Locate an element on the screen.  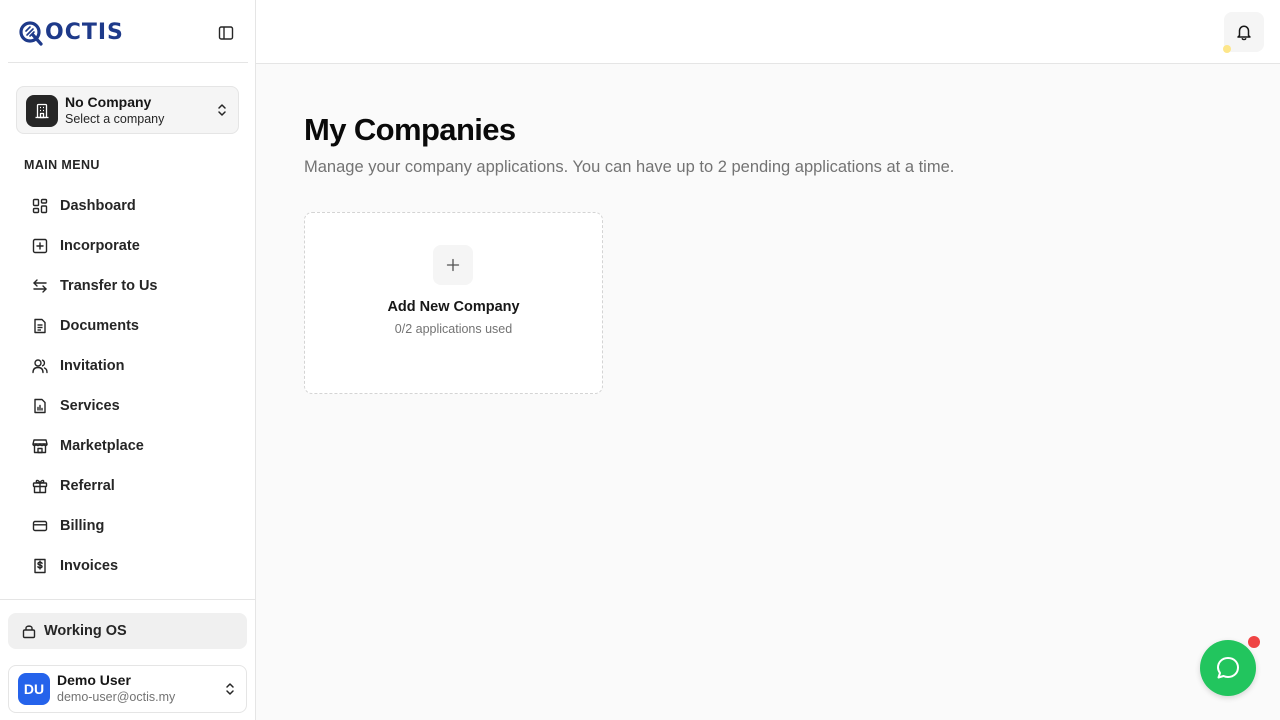
gift-icon is located at coordinates (40, 486).